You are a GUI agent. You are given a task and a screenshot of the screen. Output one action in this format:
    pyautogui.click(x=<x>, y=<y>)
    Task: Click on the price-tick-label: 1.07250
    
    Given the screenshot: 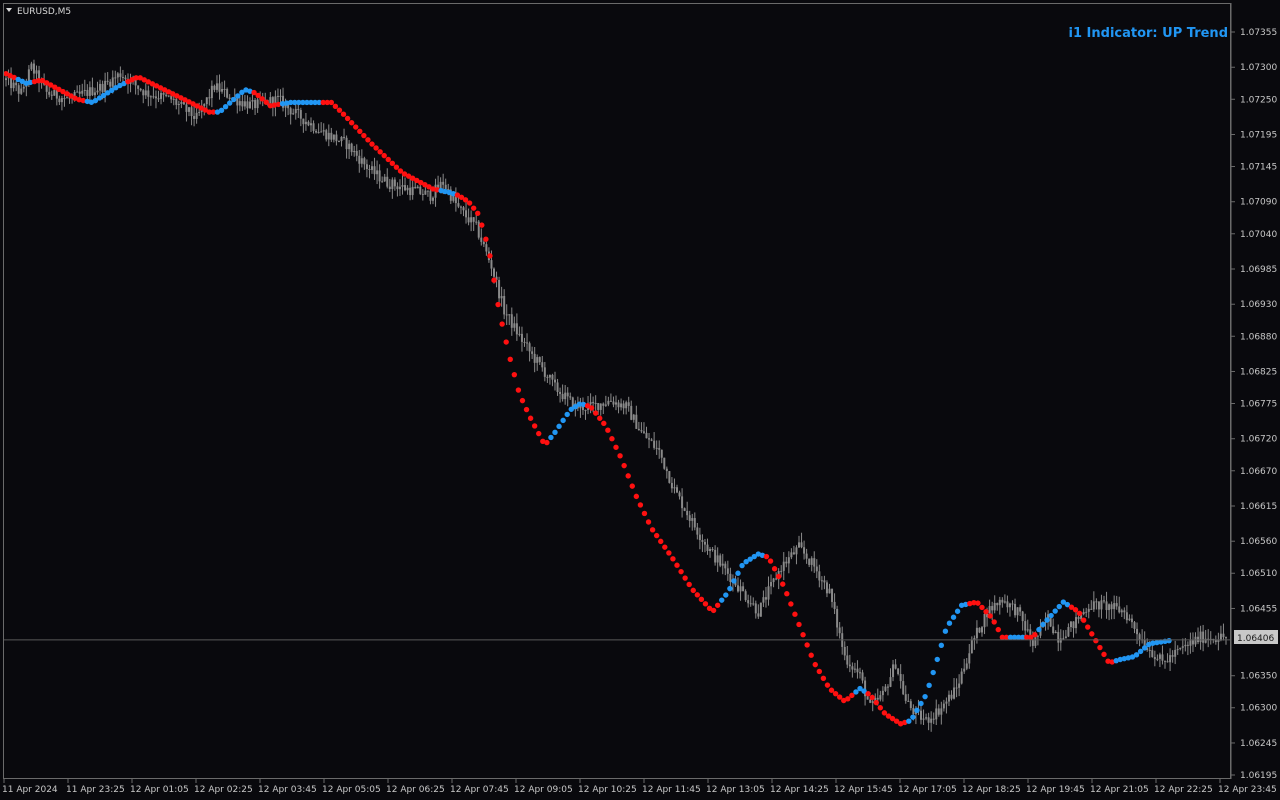 What is the action you would take?
    pyautogui.click(x=1258, y=100)
    